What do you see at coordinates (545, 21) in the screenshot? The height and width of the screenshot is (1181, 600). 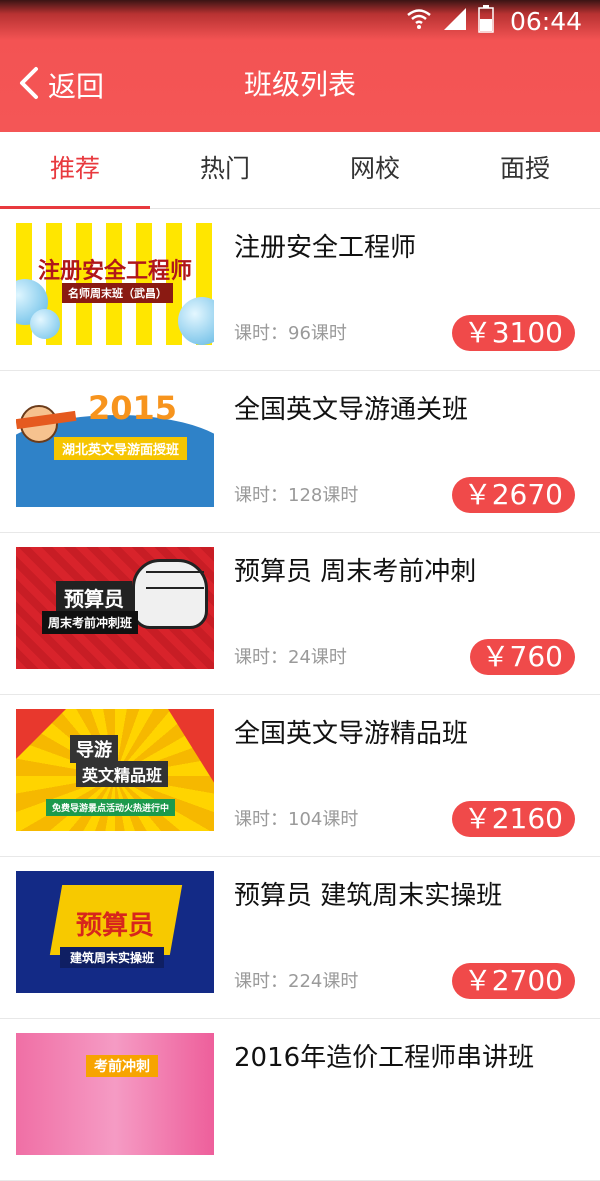 I see `status-time: 06:44` at bounding box center [545, 21].